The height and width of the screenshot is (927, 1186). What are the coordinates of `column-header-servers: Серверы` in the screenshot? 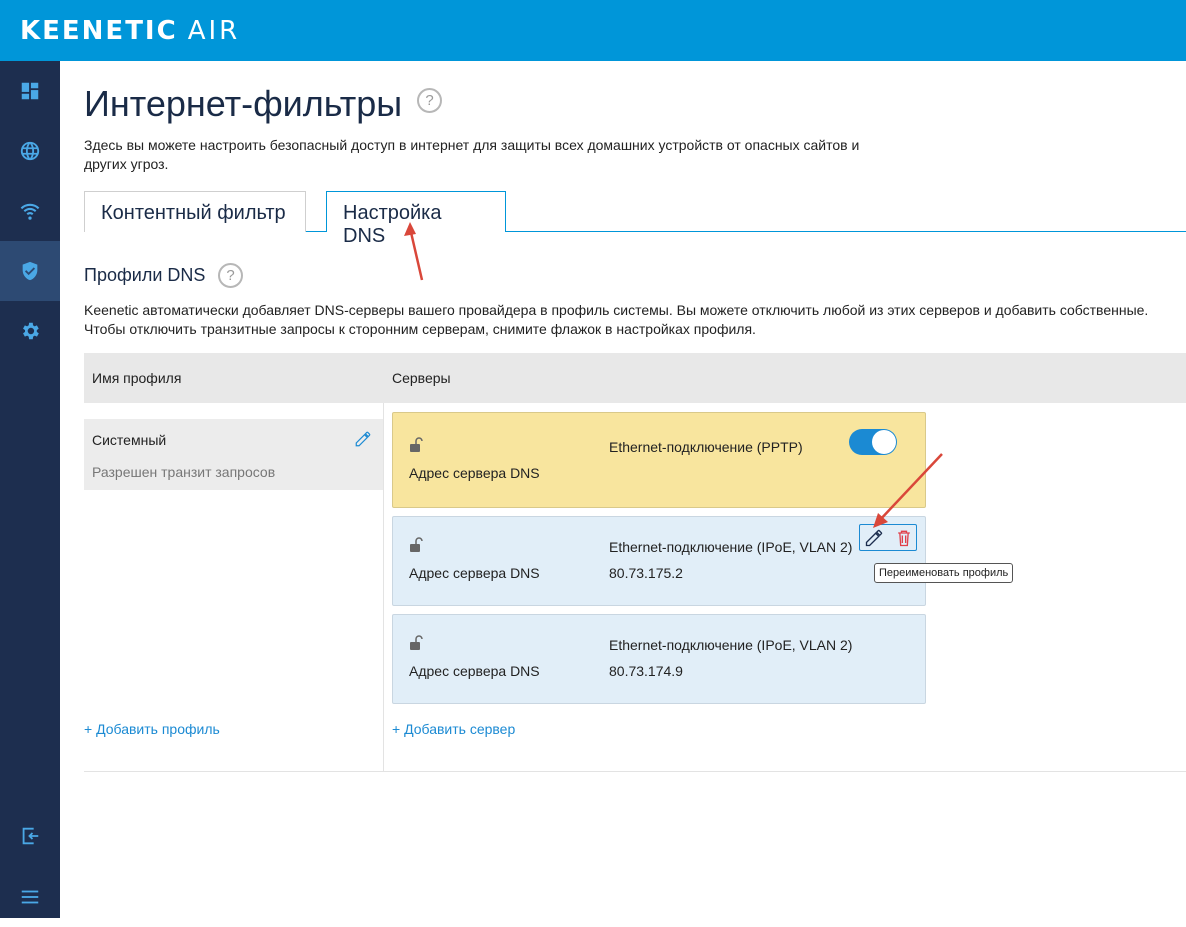 It's located at (421, 378).